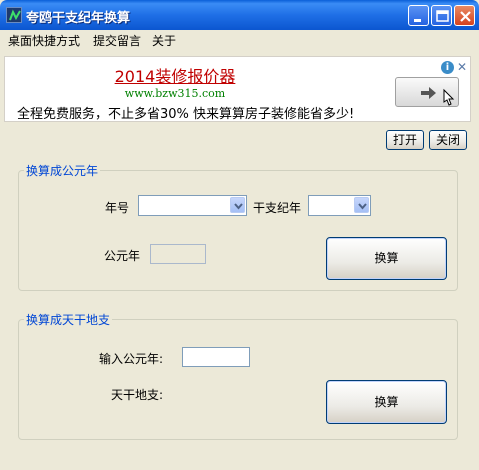 The image size is (479, 470). I want to click on era-label: 年号, so click(117, 208).